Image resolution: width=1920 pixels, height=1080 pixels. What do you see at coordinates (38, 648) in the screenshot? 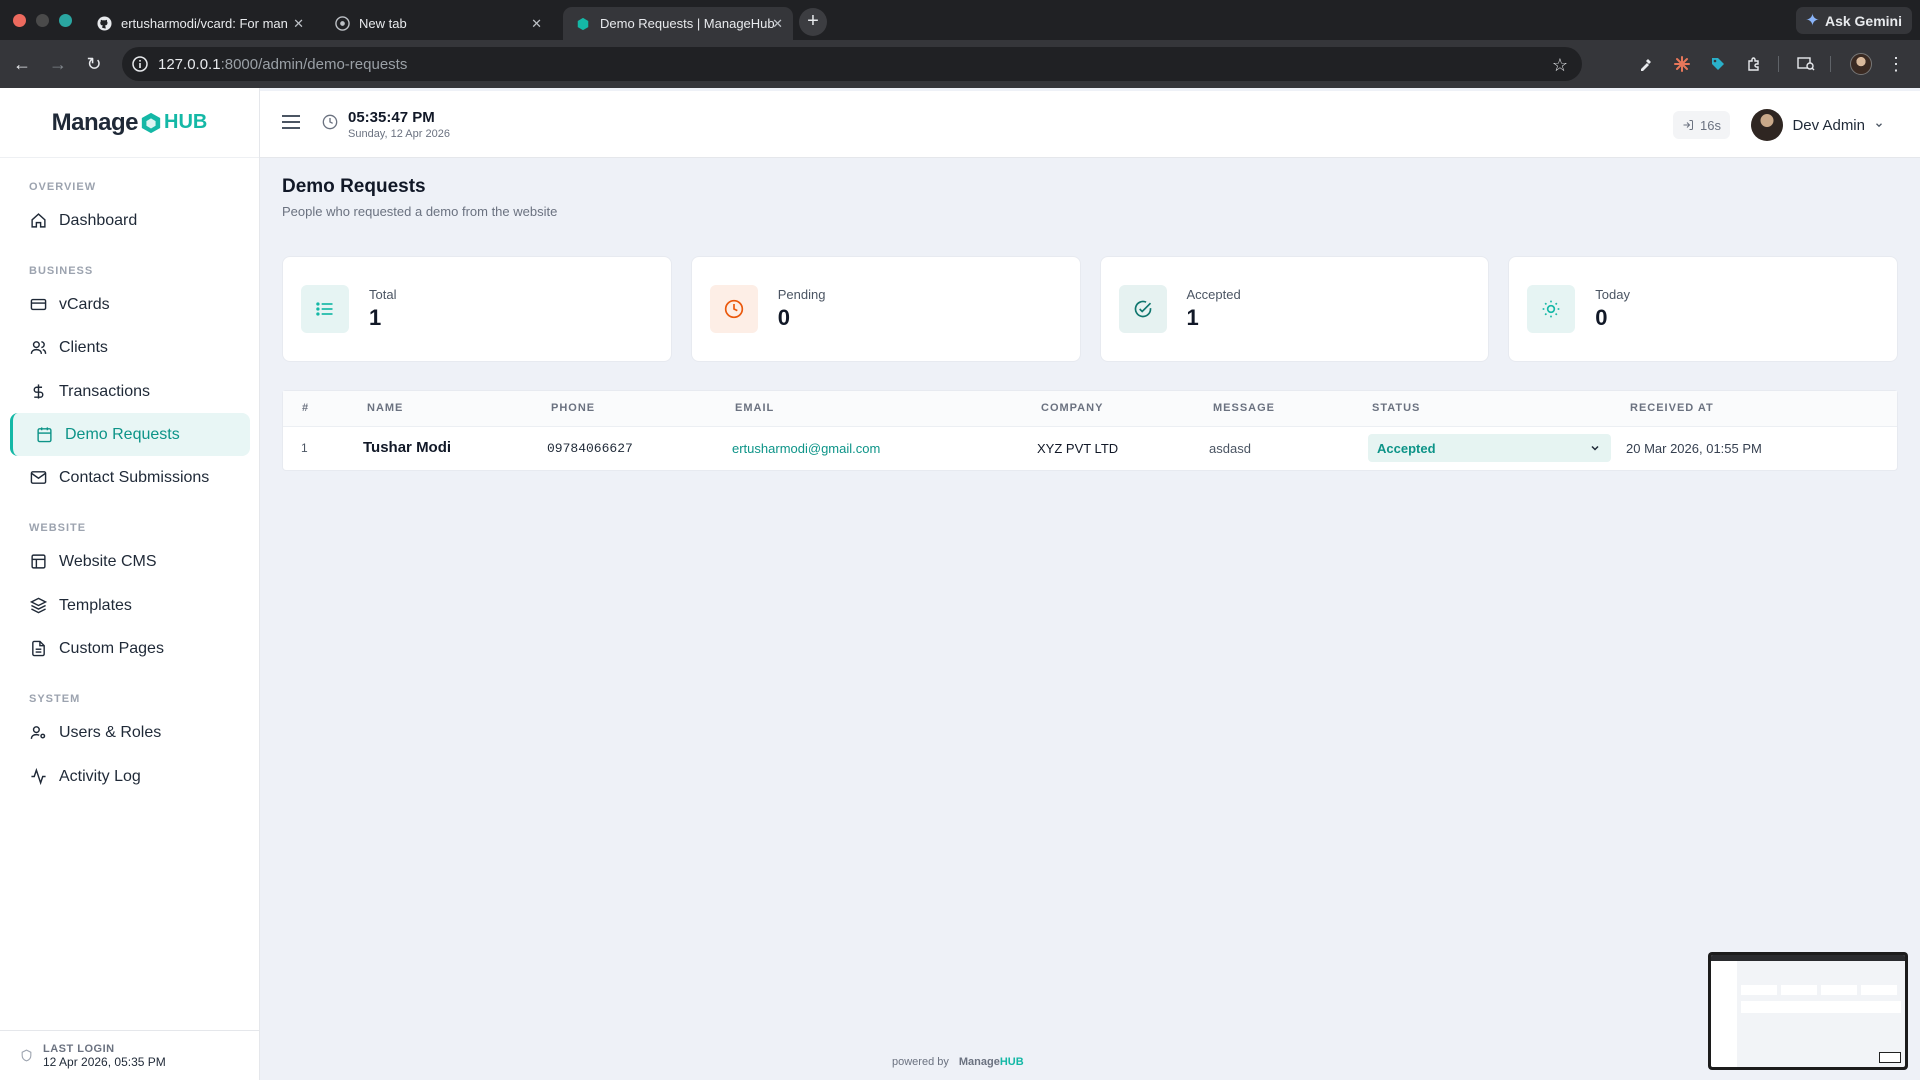
I see `file-icon` at bounding box center [38, 648].